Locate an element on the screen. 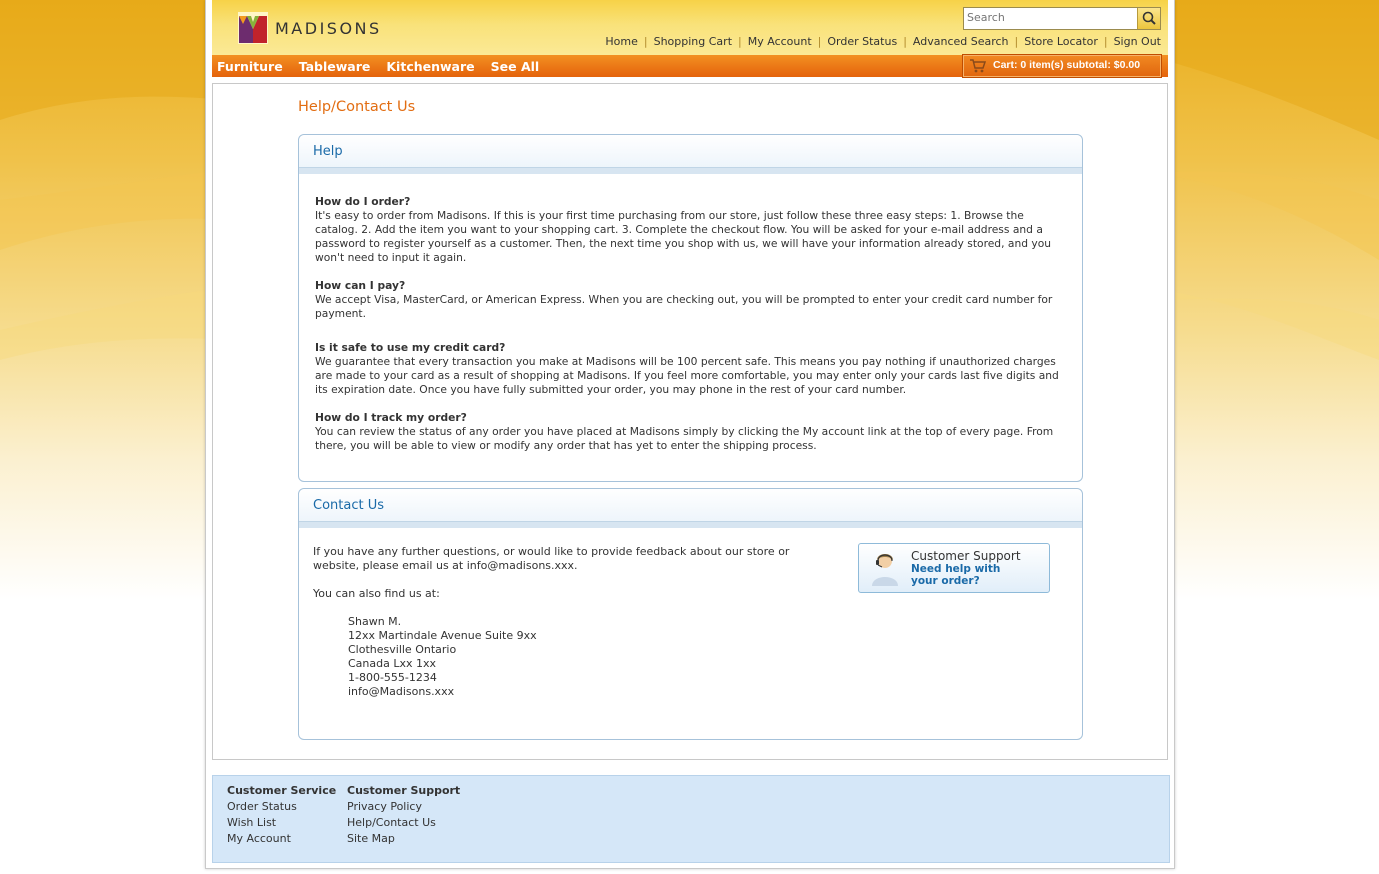 This screenshot has width=1379, height=874. footer-link-site-map: Site Map is located at coordinates (403, 839).